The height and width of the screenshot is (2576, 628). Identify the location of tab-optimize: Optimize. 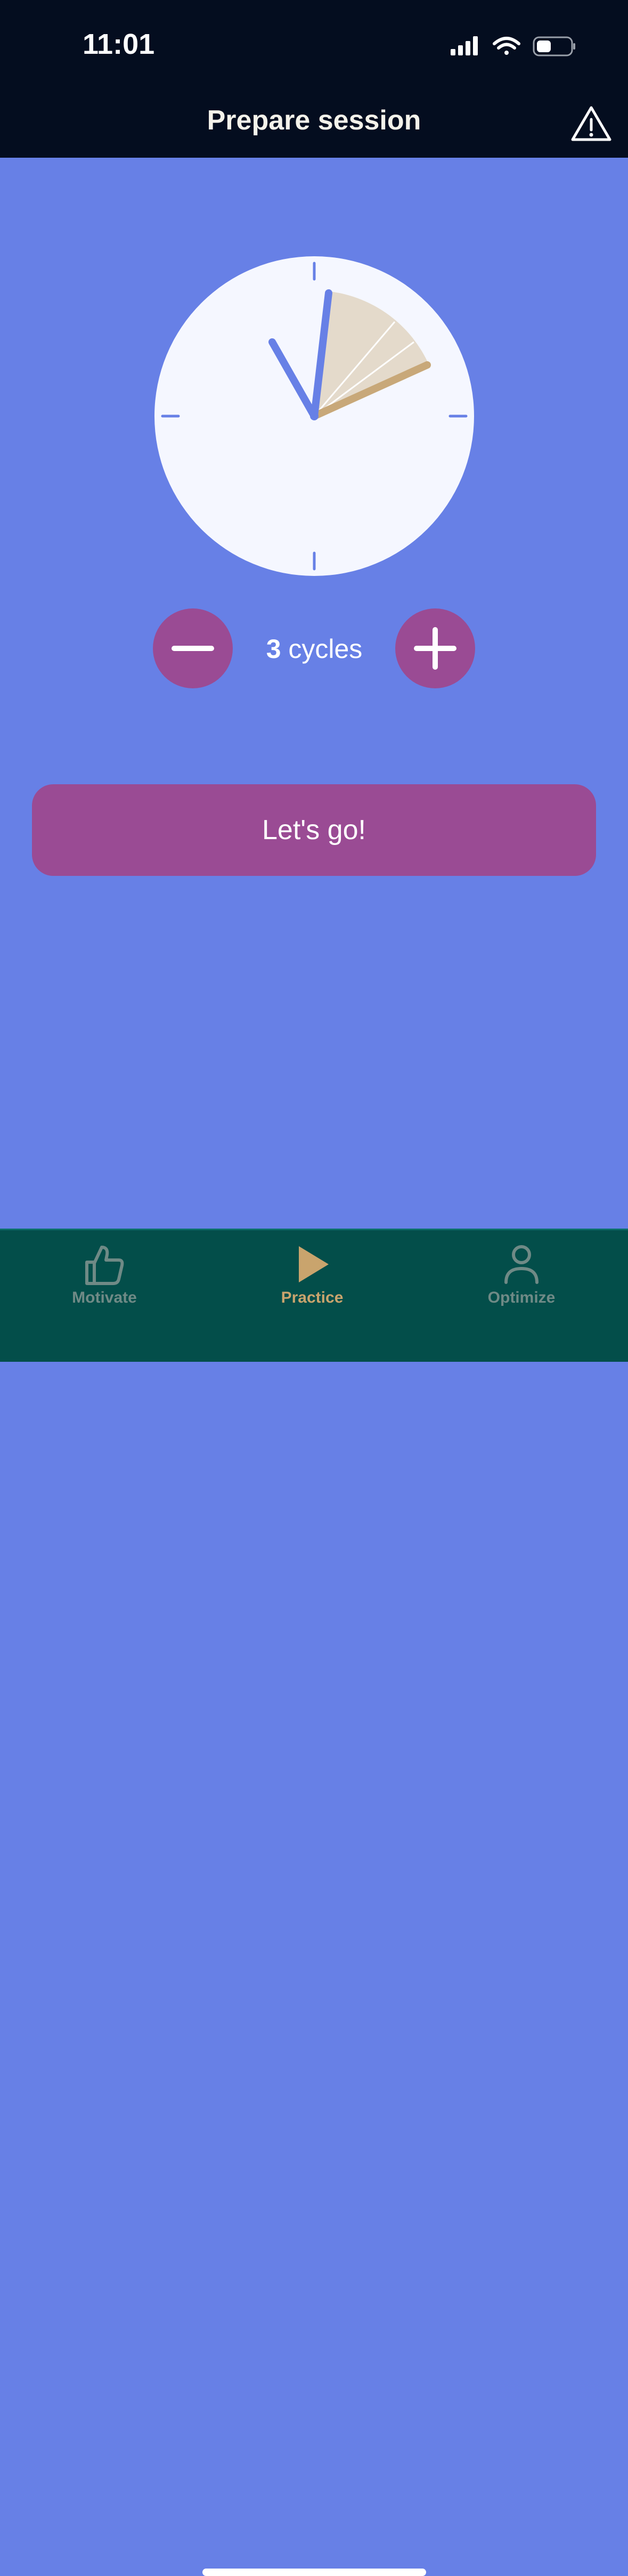
(521, 1282).